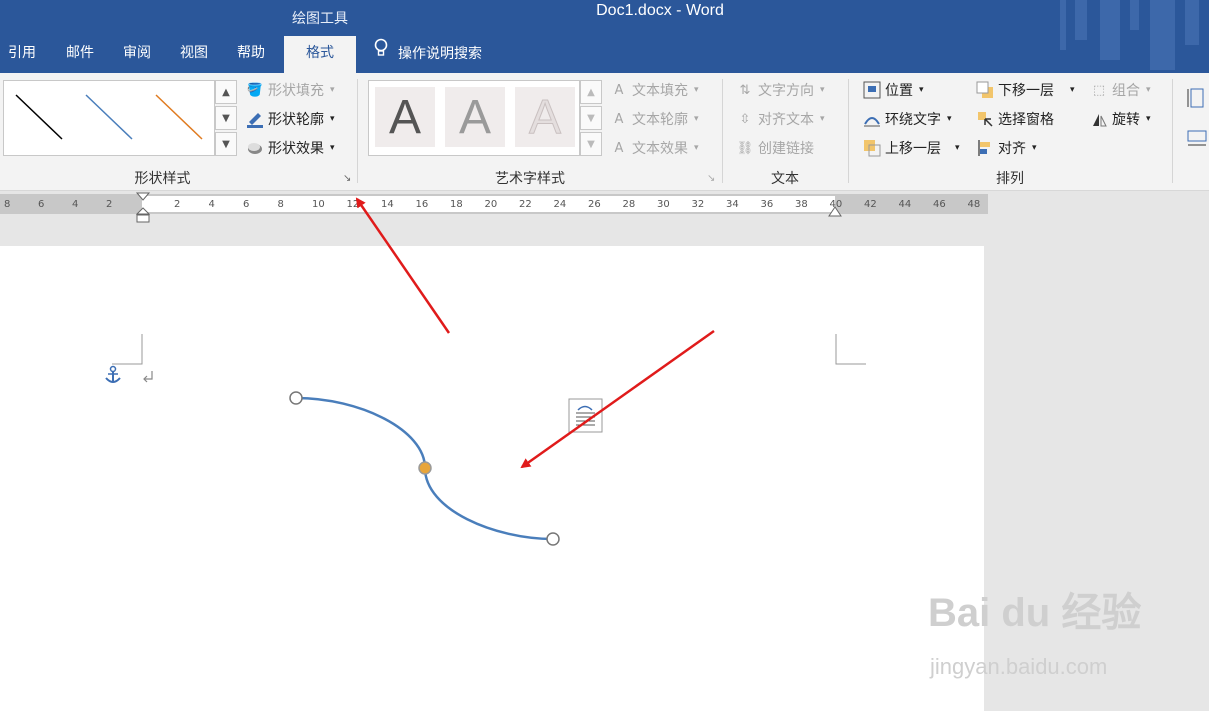  I want to click on anchor-icon, so click(113, 374).